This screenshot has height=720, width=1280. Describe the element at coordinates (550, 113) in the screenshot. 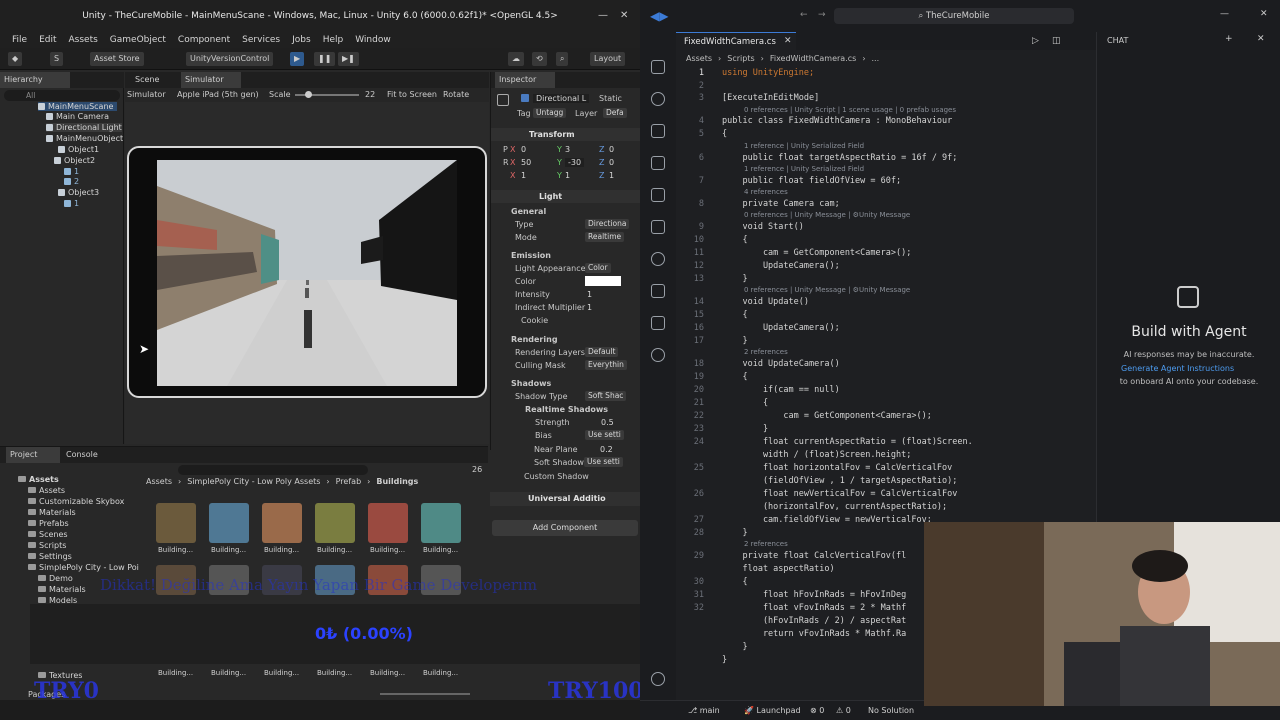

I see `tag-dropdown: Untagg` at that location.